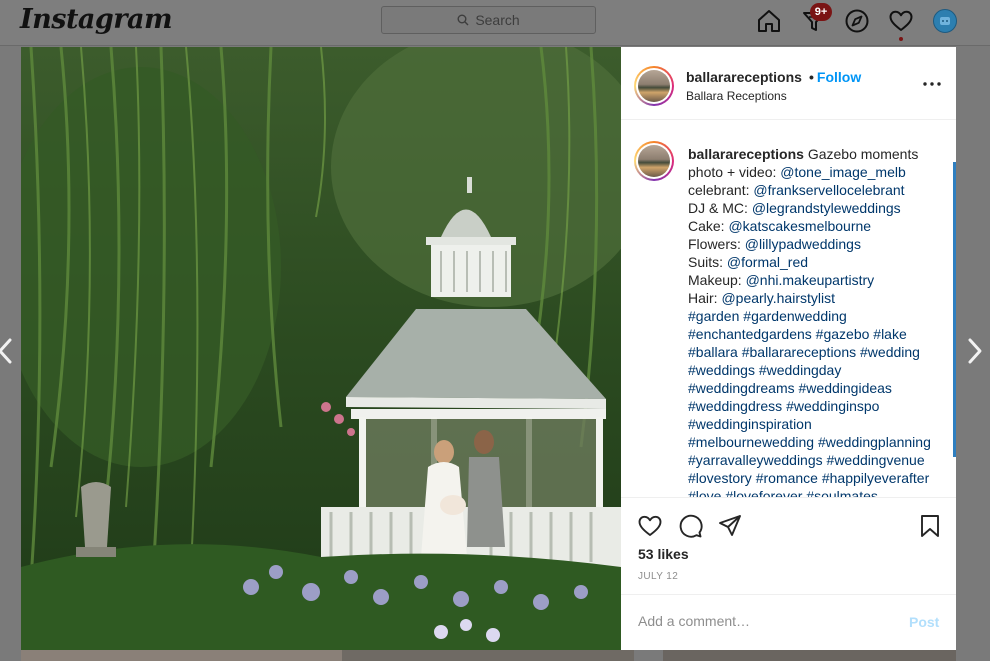 This screenshot has width=990, height=661. What do you see at coordinates (810, 280) in the screenshot?
I see `caption-link: @nhi.makeupartistry` at bounding box center [810, 280].